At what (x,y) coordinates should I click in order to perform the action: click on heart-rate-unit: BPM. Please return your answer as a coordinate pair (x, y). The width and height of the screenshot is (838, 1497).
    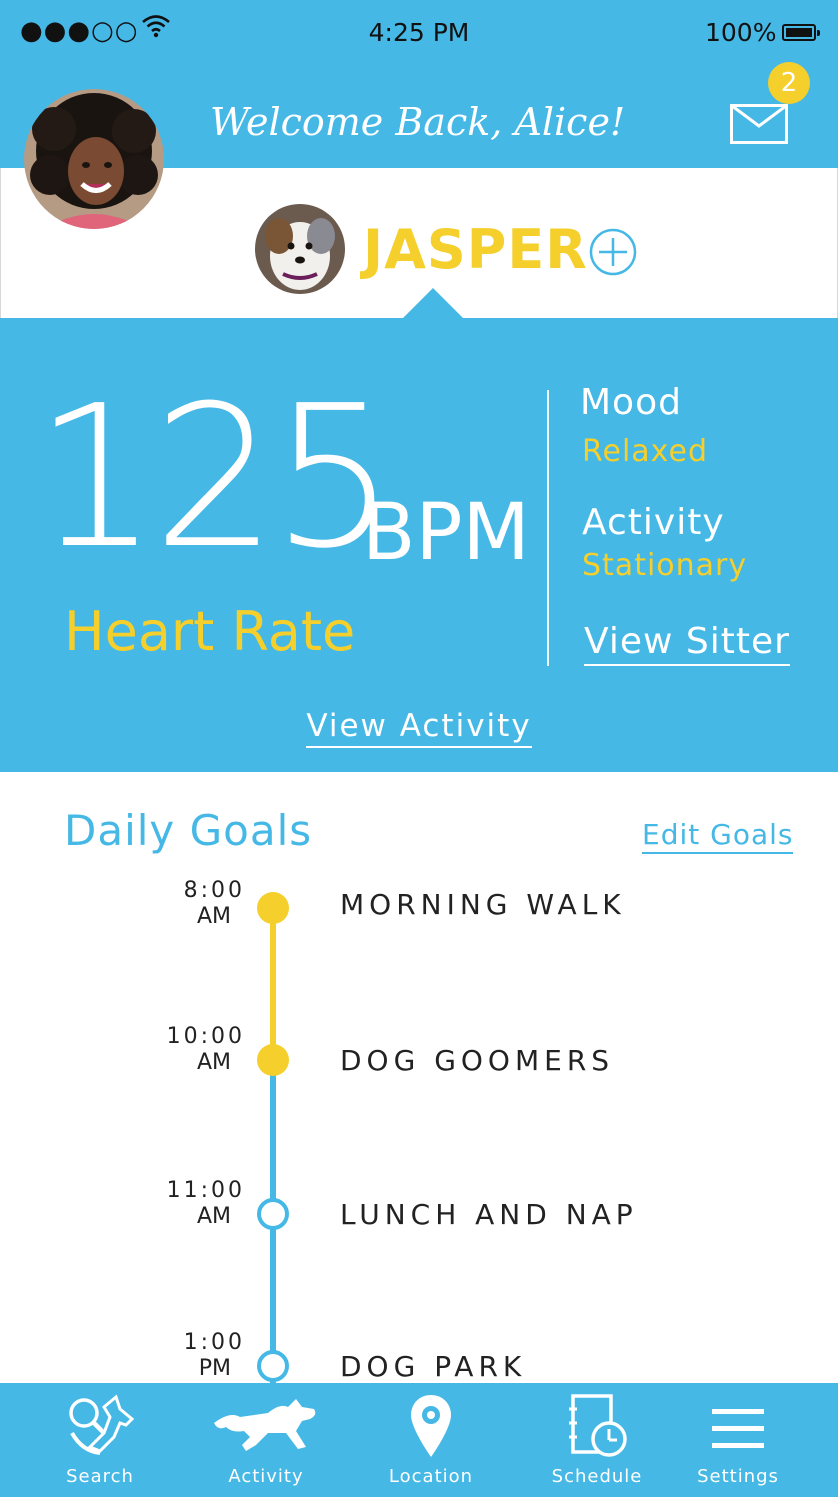
    Looking at the image, I should click on (446, 533).